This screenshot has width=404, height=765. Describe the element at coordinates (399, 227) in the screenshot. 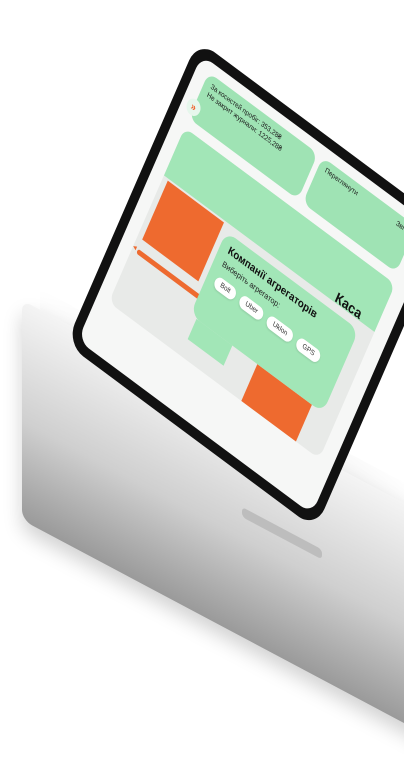

I see `report-card-right-label: Звіт` at that location.